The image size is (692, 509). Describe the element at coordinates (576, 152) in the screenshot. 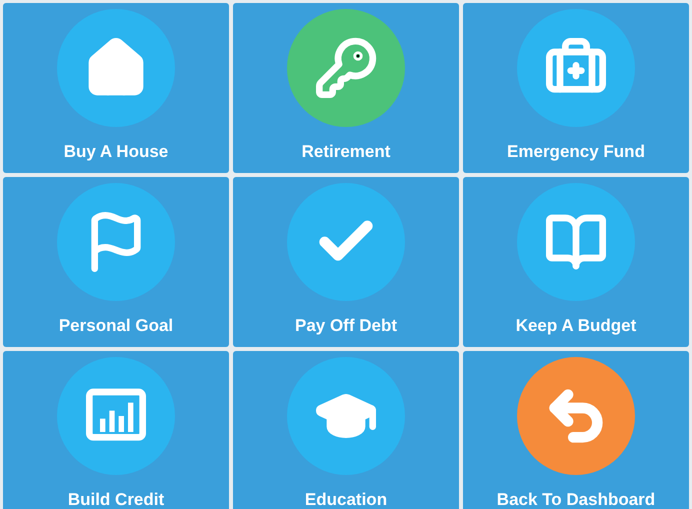

I see `tile-label: Emergency Fund` at that location.